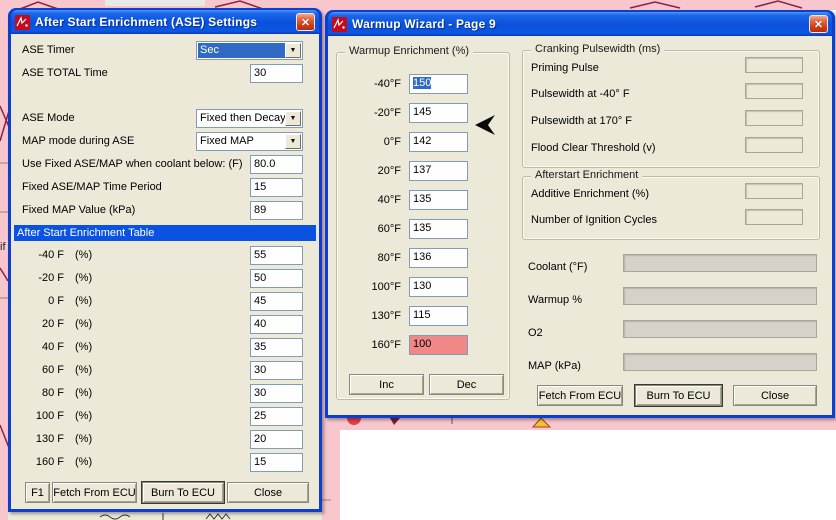 The width and height of the screenshot is (836, 520). I want to click on warmup-row: 60°F 135, so click(423, 229).